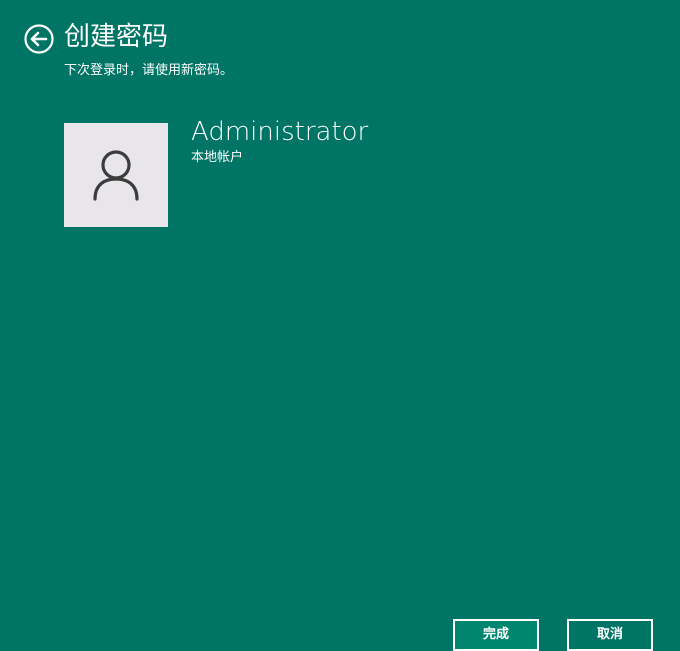 The width and height of the screenshot is (680, 651). Describe the element at coordinates (116, 175) in the screenshot. I see `avatar` at that location.